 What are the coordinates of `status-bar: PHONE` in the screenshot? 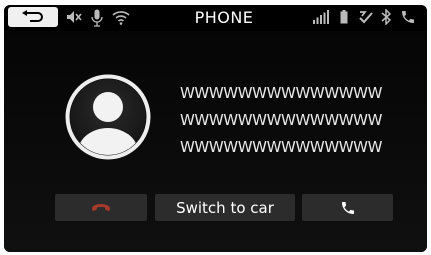 It's located at (215, 18).